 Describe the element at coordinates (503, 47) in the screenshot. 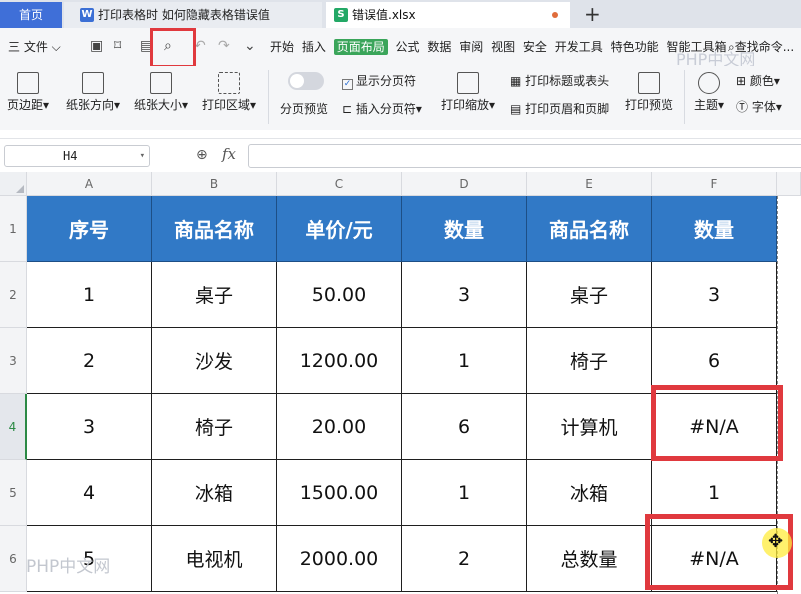

I see `menu-view: 视图` at that location.